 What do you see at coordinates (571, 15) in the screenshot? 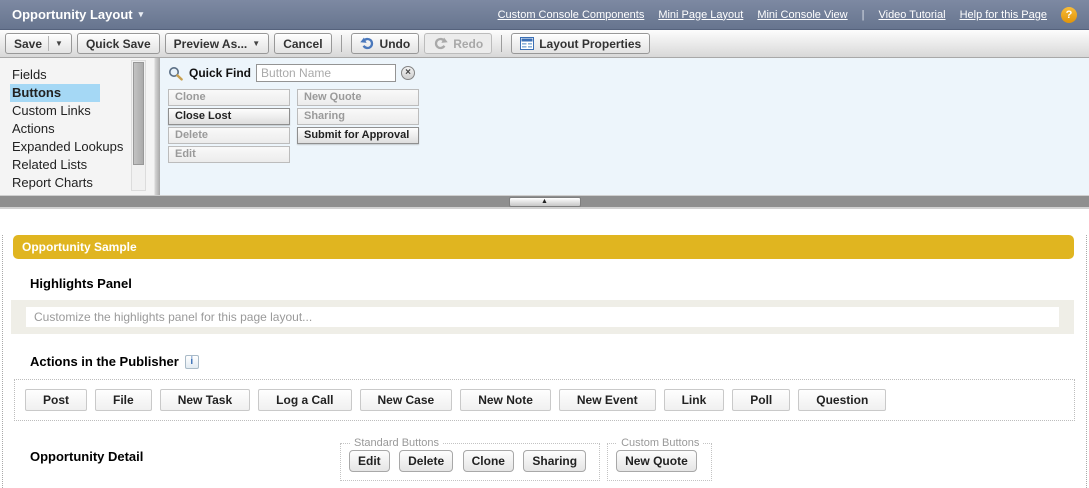
I see `link-custom-console-components: Custom Console Components` at bounding box center [571, 15].